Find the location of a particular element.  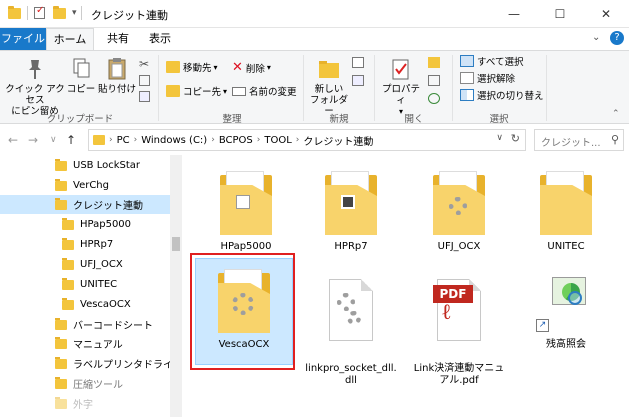

cut-icon: ✂ is located at coordinates (144, 64).